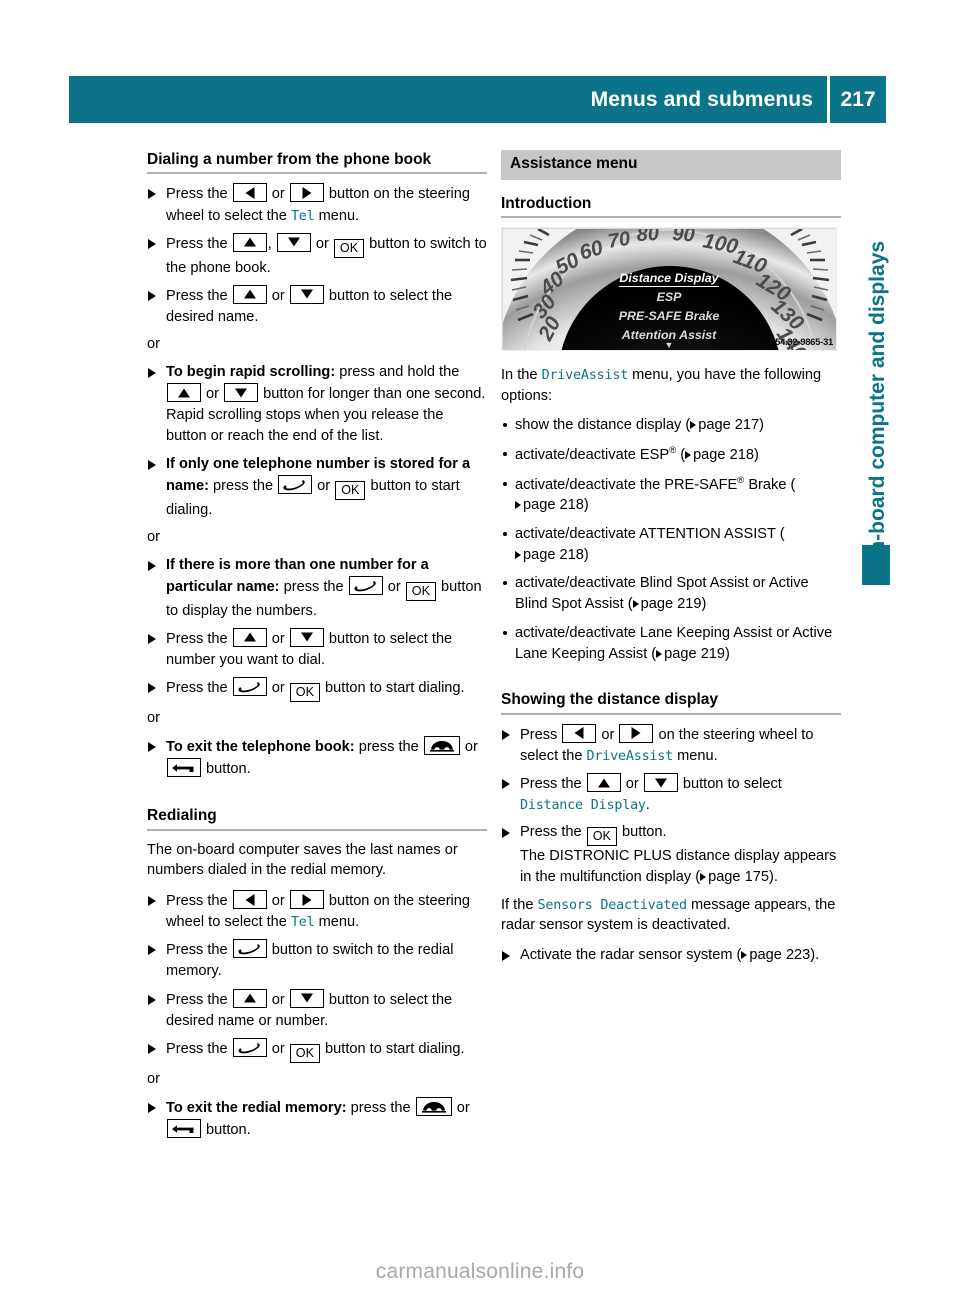 The image size is (960, 1302). I want to click on page-header: Menus and submenus 217, so click(477, 99).